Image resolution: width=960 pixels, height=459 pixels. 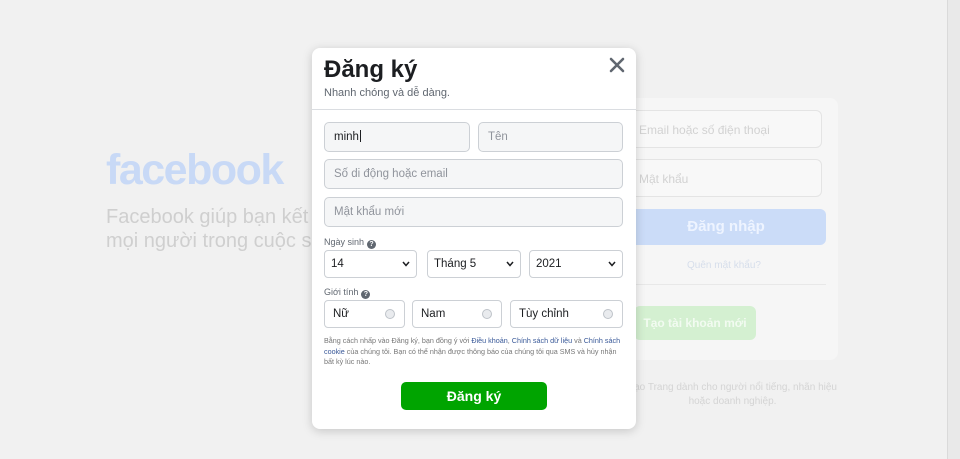 What do you see at coordinates (371, 69) in the screenshot?
I see `modal-title: Đăng ký` at bounding box center [371, 69].